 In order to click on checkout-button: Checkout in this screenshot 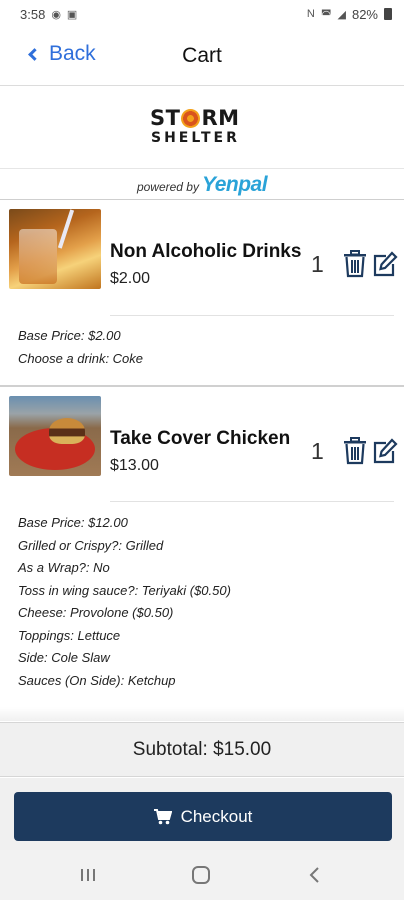, I will do `click(203, 816)`.